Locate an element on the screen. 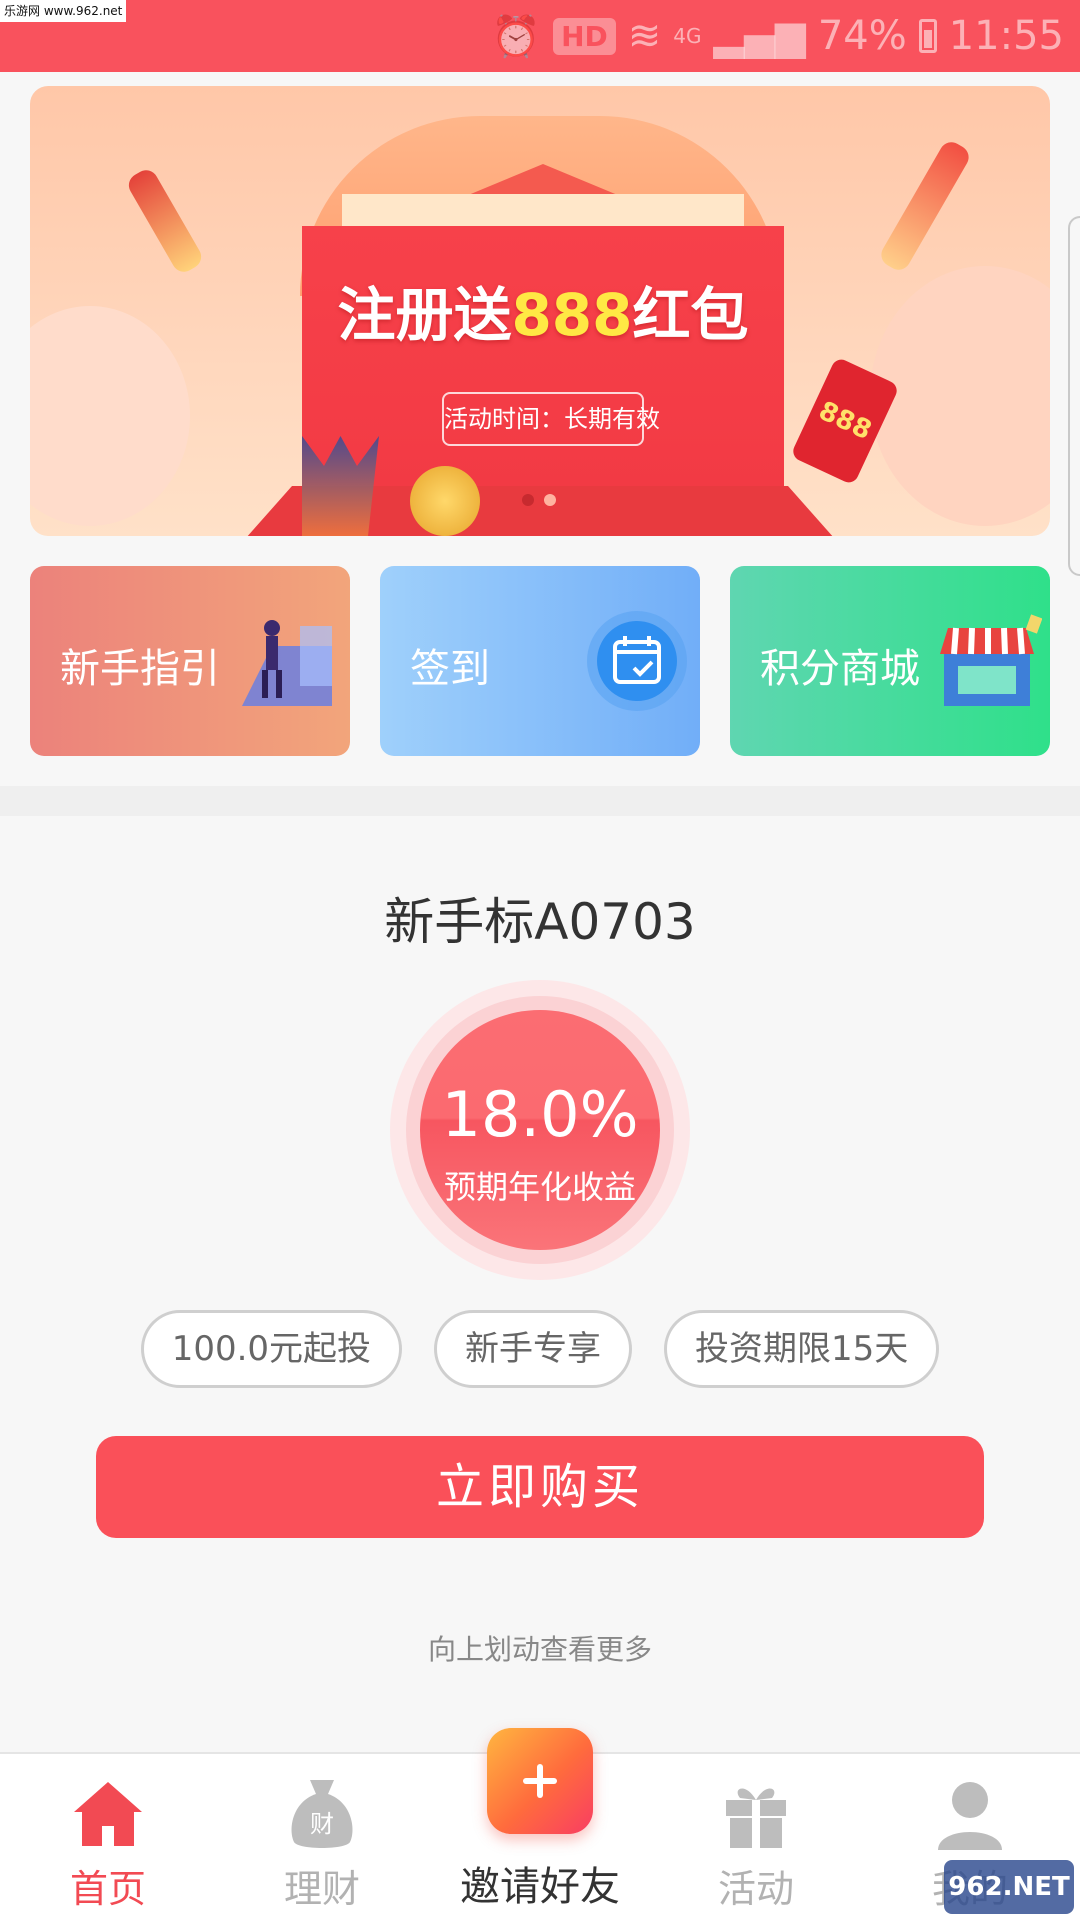 This screenshot has height=1920, width=1080. calendar-check-icon is located at coordinates (637, 661).